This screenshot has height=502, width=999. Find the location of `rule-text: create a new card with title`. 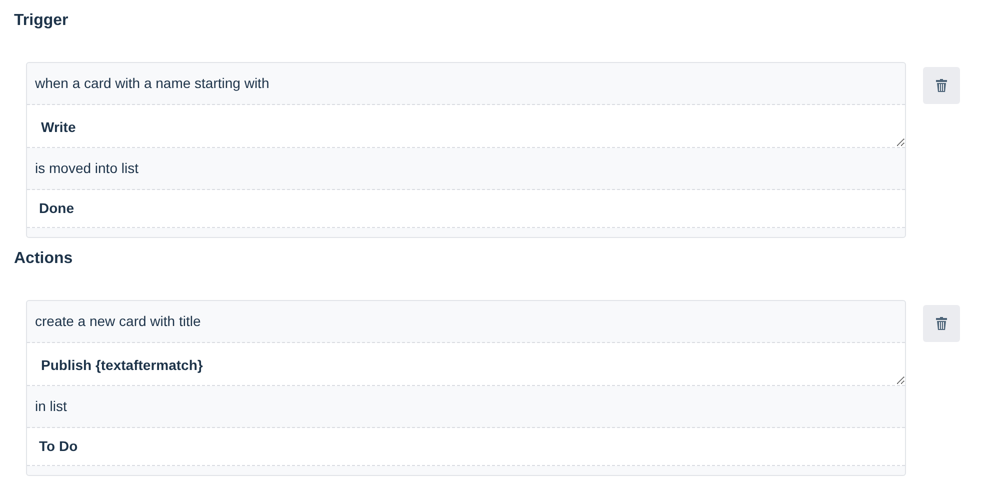

rule-text: create a new card with title is located at coordinates (118, 321).